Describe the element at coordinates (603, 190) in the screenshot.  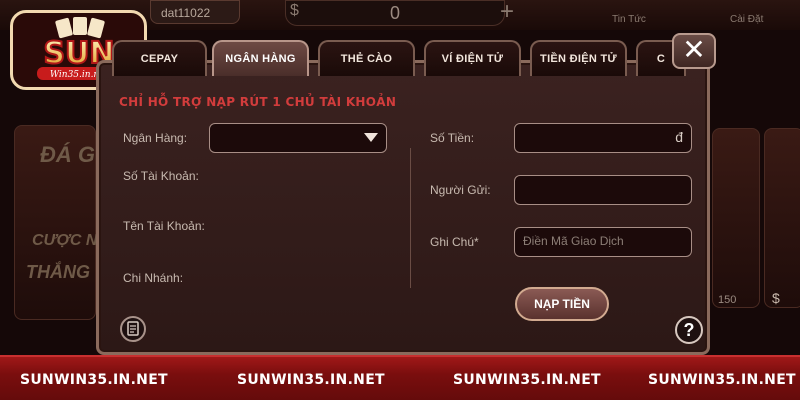
I see `sender-input` at that location.